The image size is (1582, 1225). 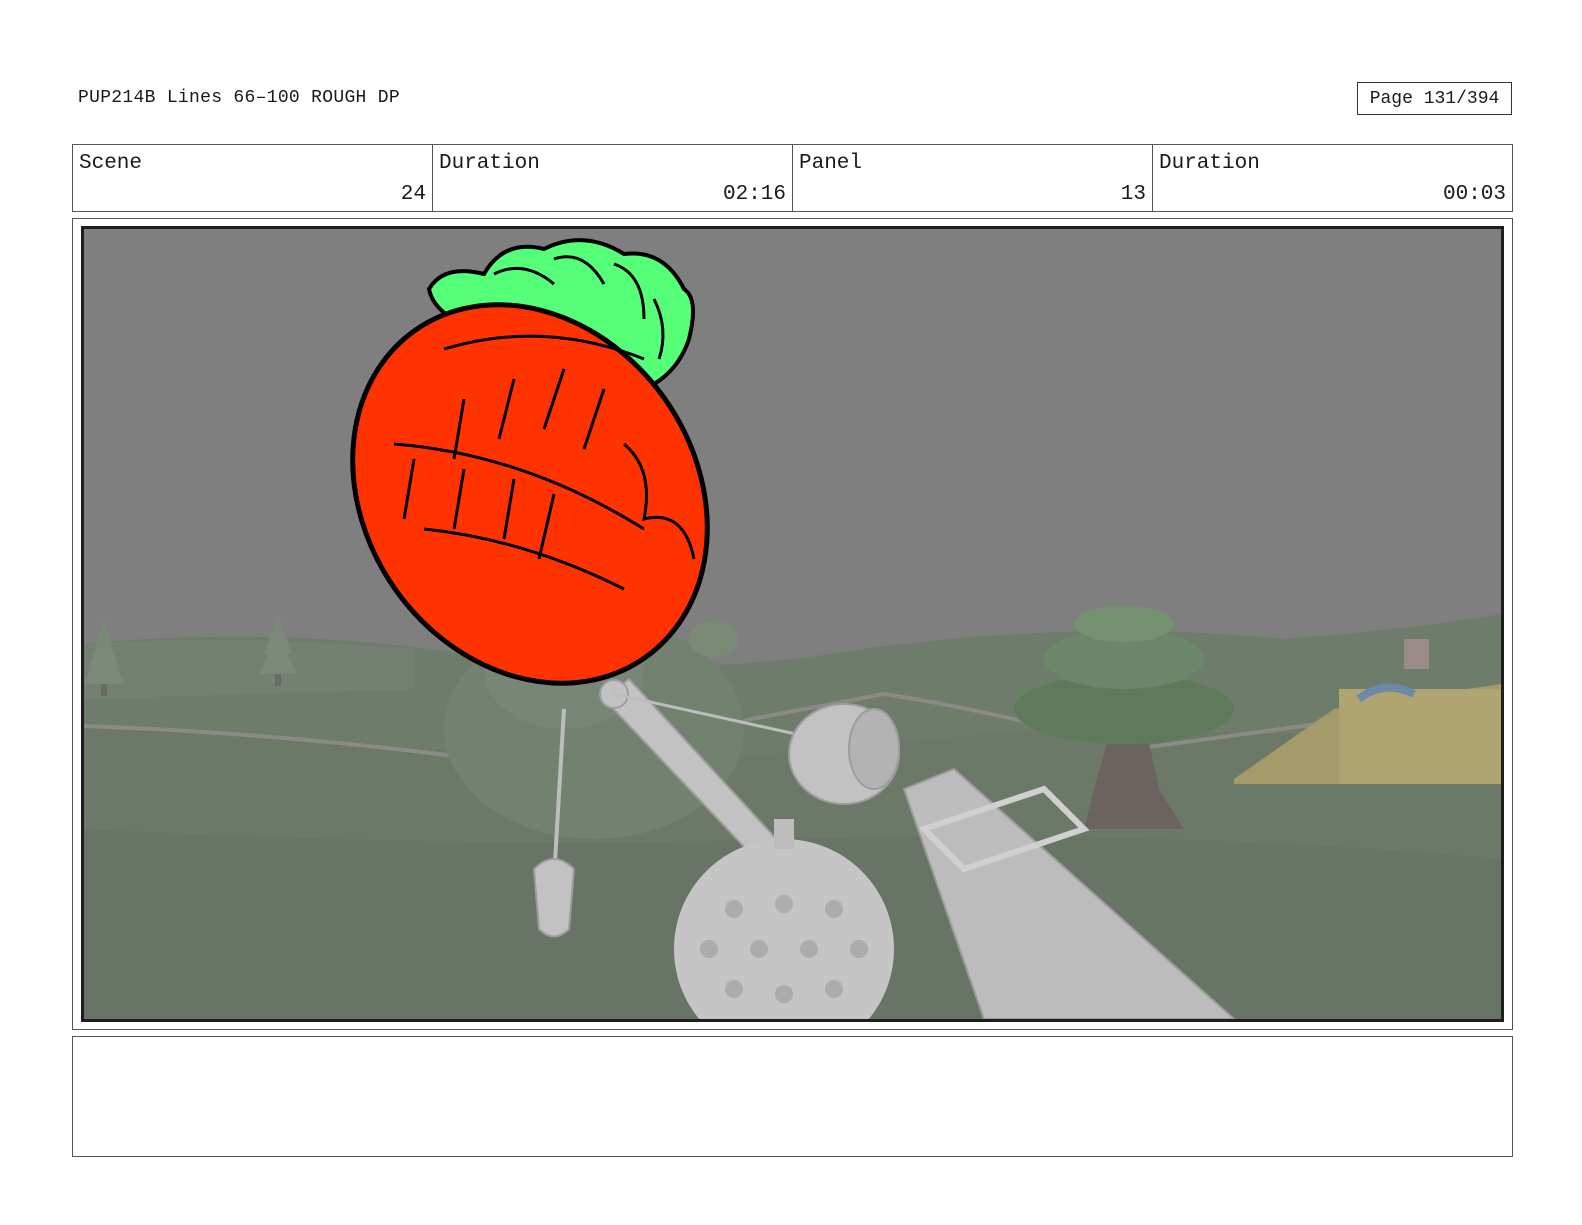 What do you see at coordinates (973, 178) in the screenshot?
I see `panel-cell: Panel 13` at bounding box center [973, 178].